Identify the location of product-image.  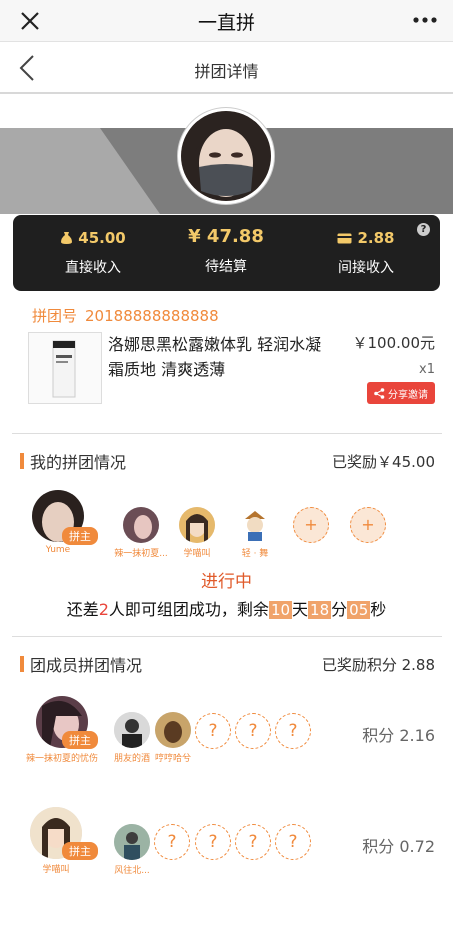
(65, 368).